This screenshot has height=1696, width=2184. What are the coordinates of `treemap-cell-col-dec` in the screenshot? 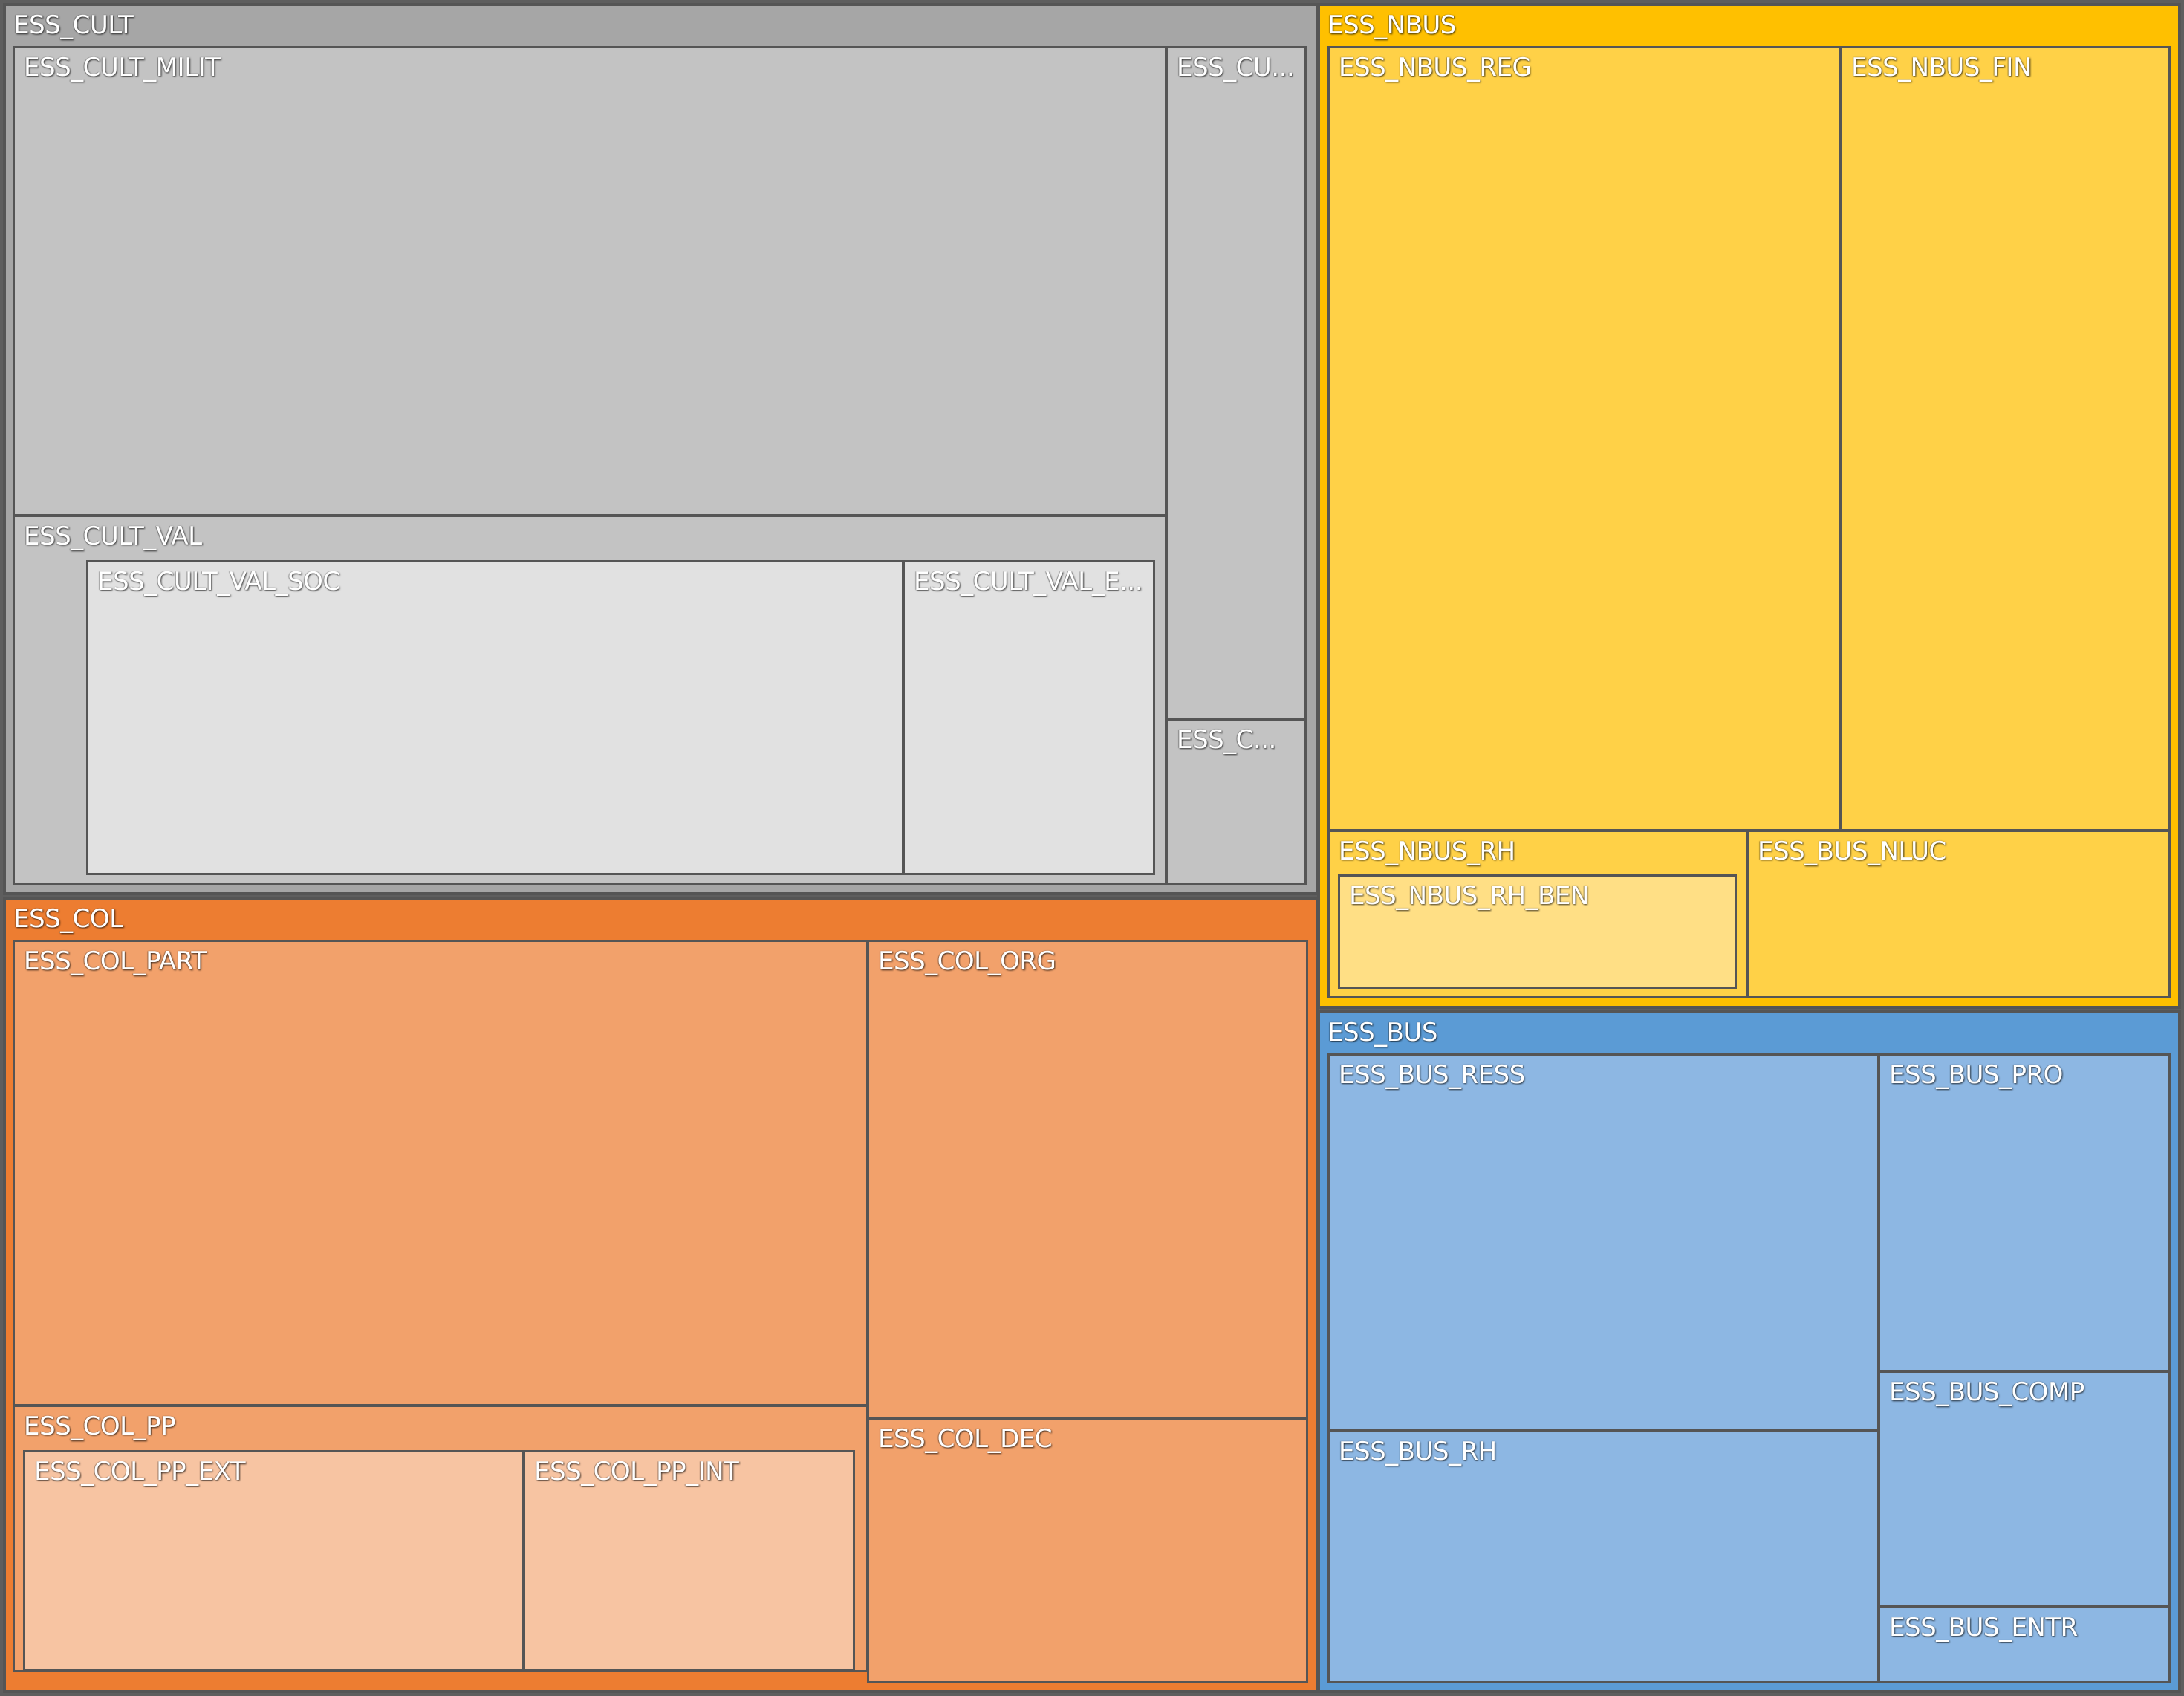 It's located at (1088, 1550).